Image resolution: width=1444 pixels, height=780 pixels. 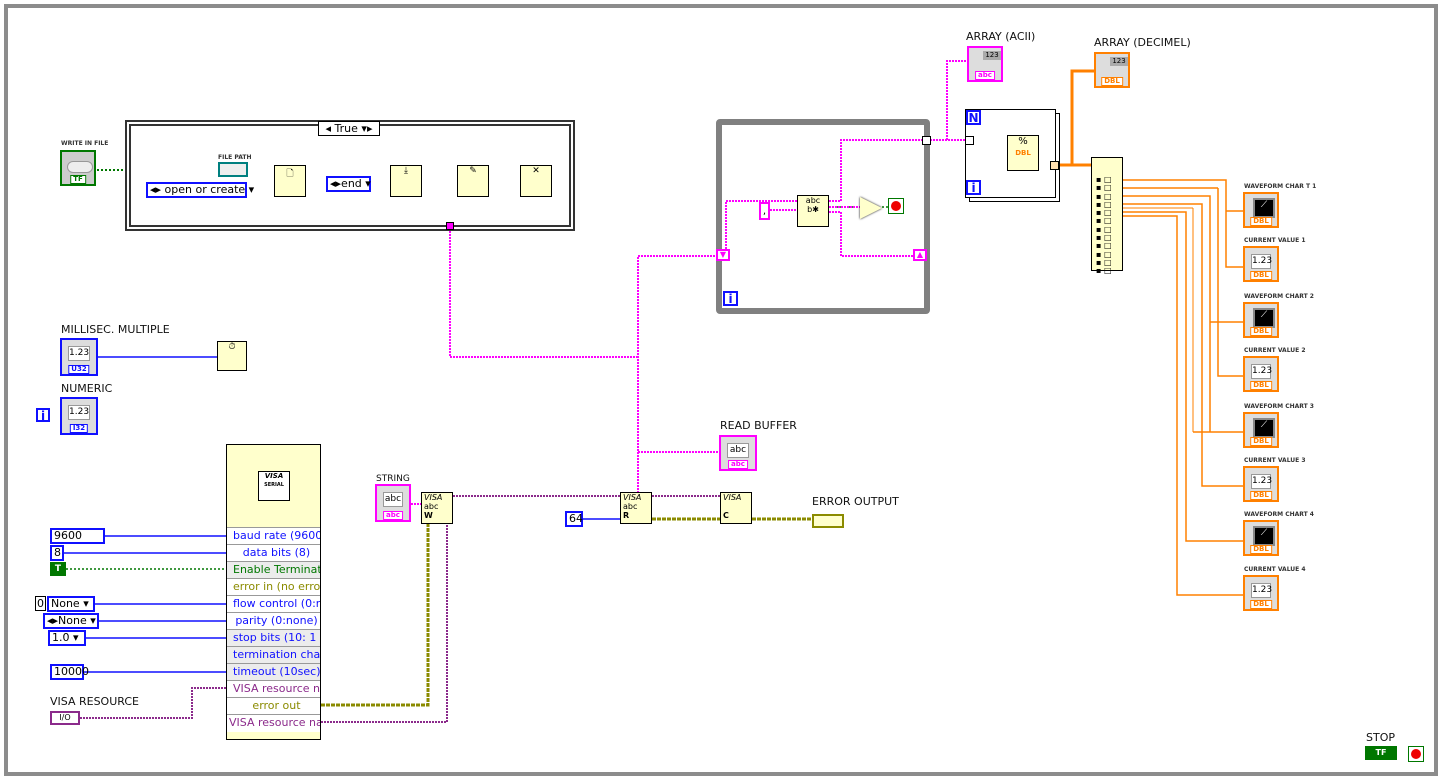 I want to click on array-ascii-value: 123, so click(x=992, y=55).